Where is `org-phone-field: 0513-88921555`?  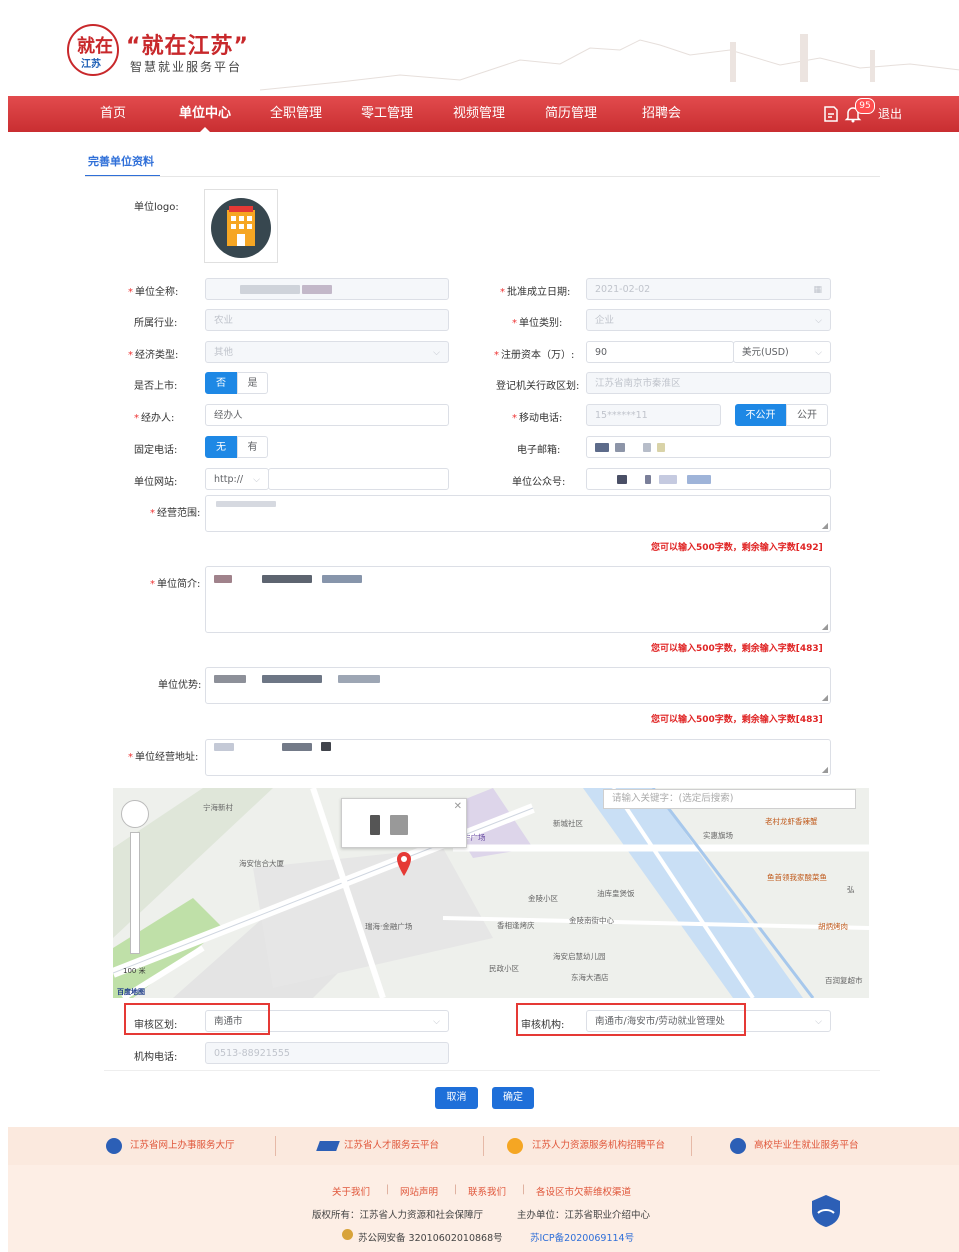 org-phone-field: 0513-88921555 is located at coordinates (327, 1053).